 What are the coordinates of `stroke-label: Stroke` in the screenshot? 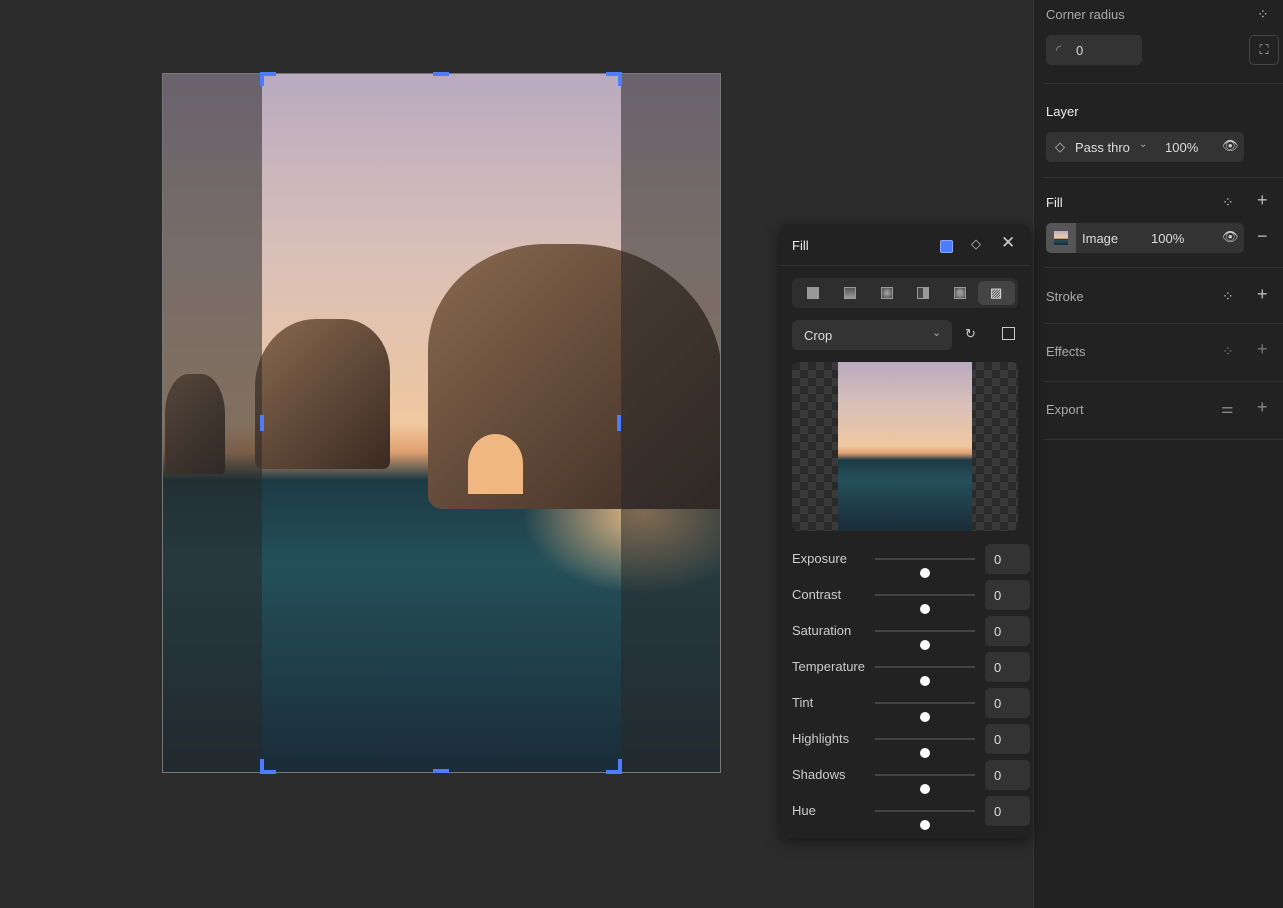 It's located at (1065, 296).